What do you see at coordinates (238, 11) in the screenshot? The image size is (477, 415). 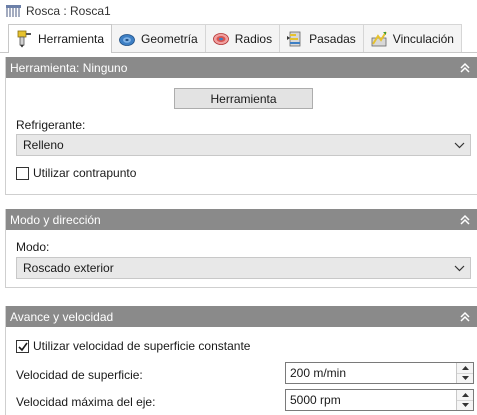 I see `title-bar: Rosca : Rosca1` at bounding box center [238, 11].